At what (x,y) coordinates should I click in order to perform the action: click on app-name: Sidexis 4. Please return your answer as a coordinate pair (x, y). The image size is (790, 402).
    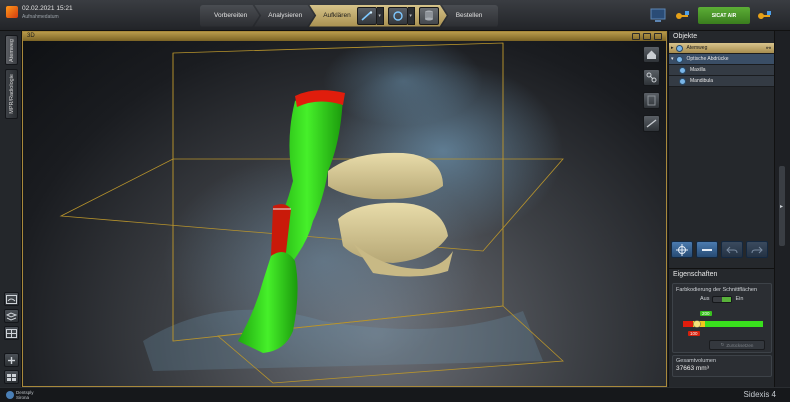
    Looking at the image, I should click on (759, 394).